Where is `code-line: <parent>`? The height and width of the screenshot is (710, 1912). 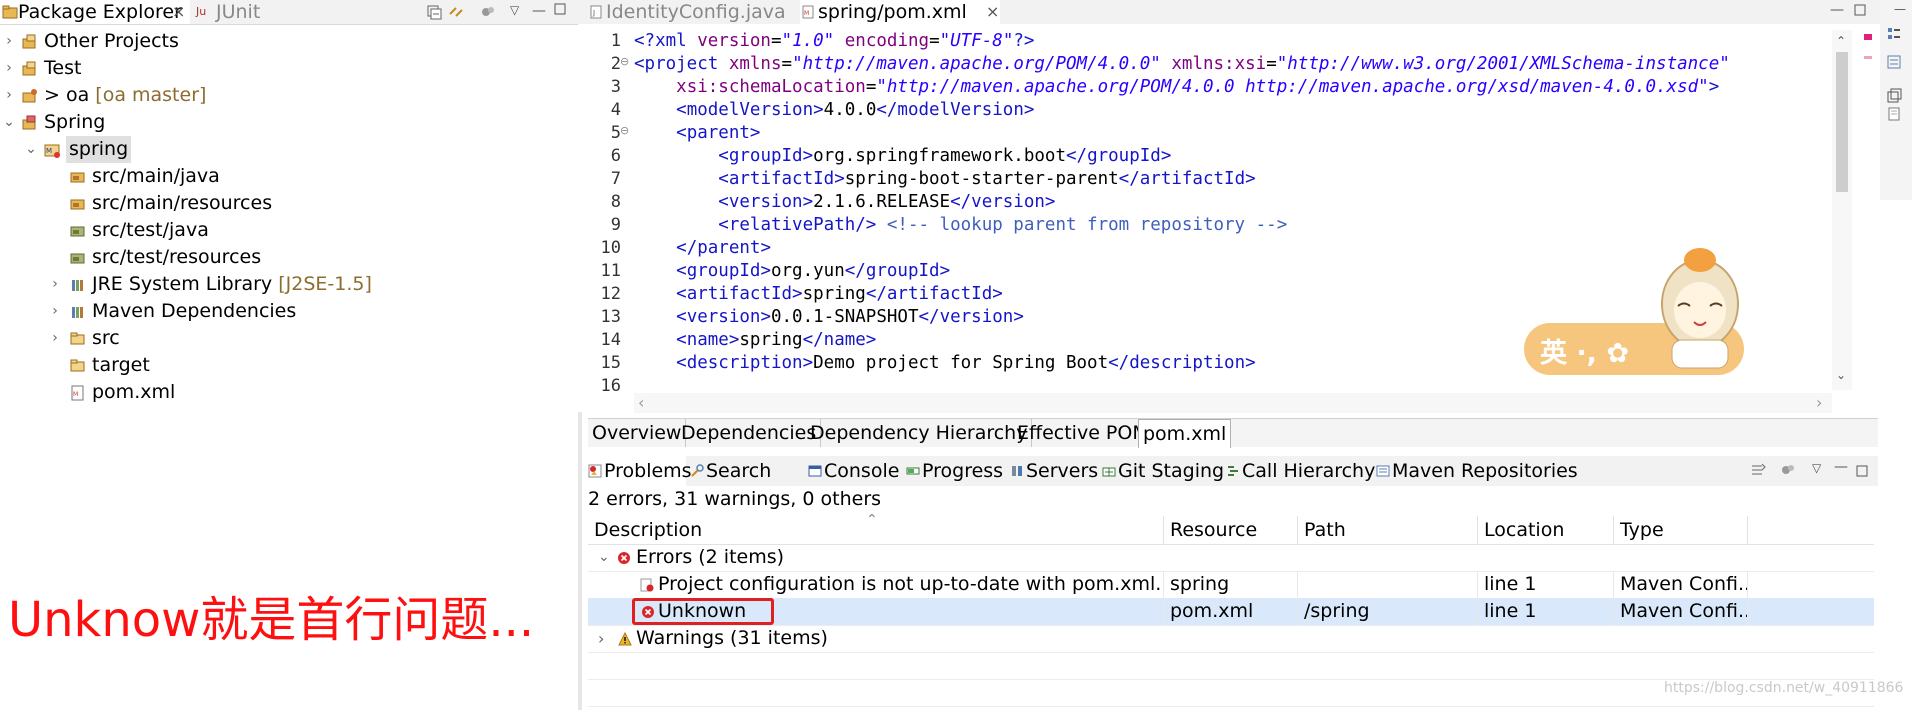
code-line: <parent> is located at coordinates (697, 133).